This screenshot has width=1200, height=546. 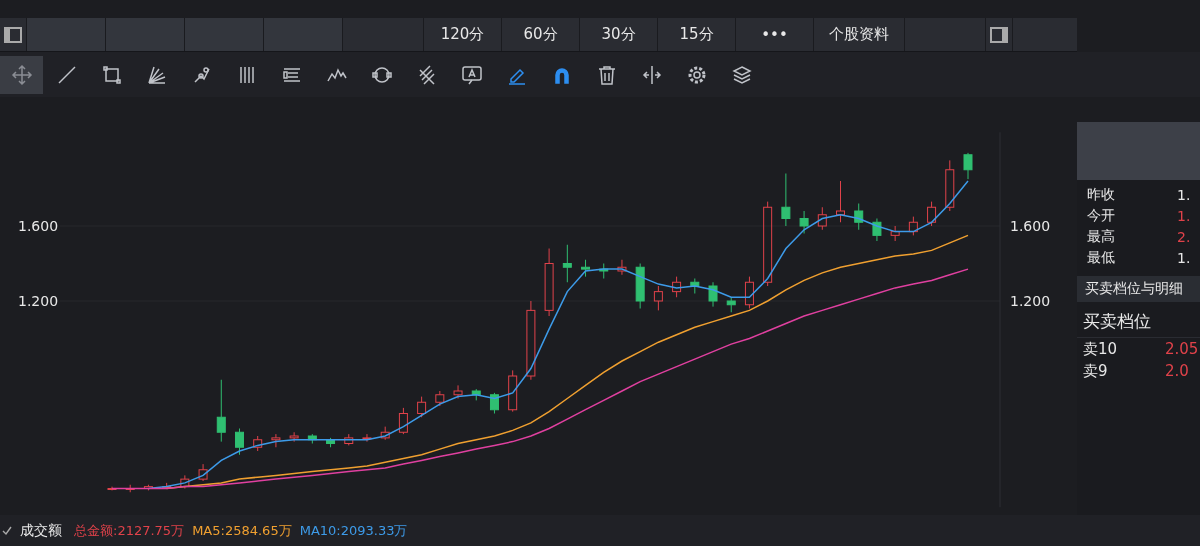 I want to click on volume-stat: MA10:2093.33万, so click(x=353, y=530).